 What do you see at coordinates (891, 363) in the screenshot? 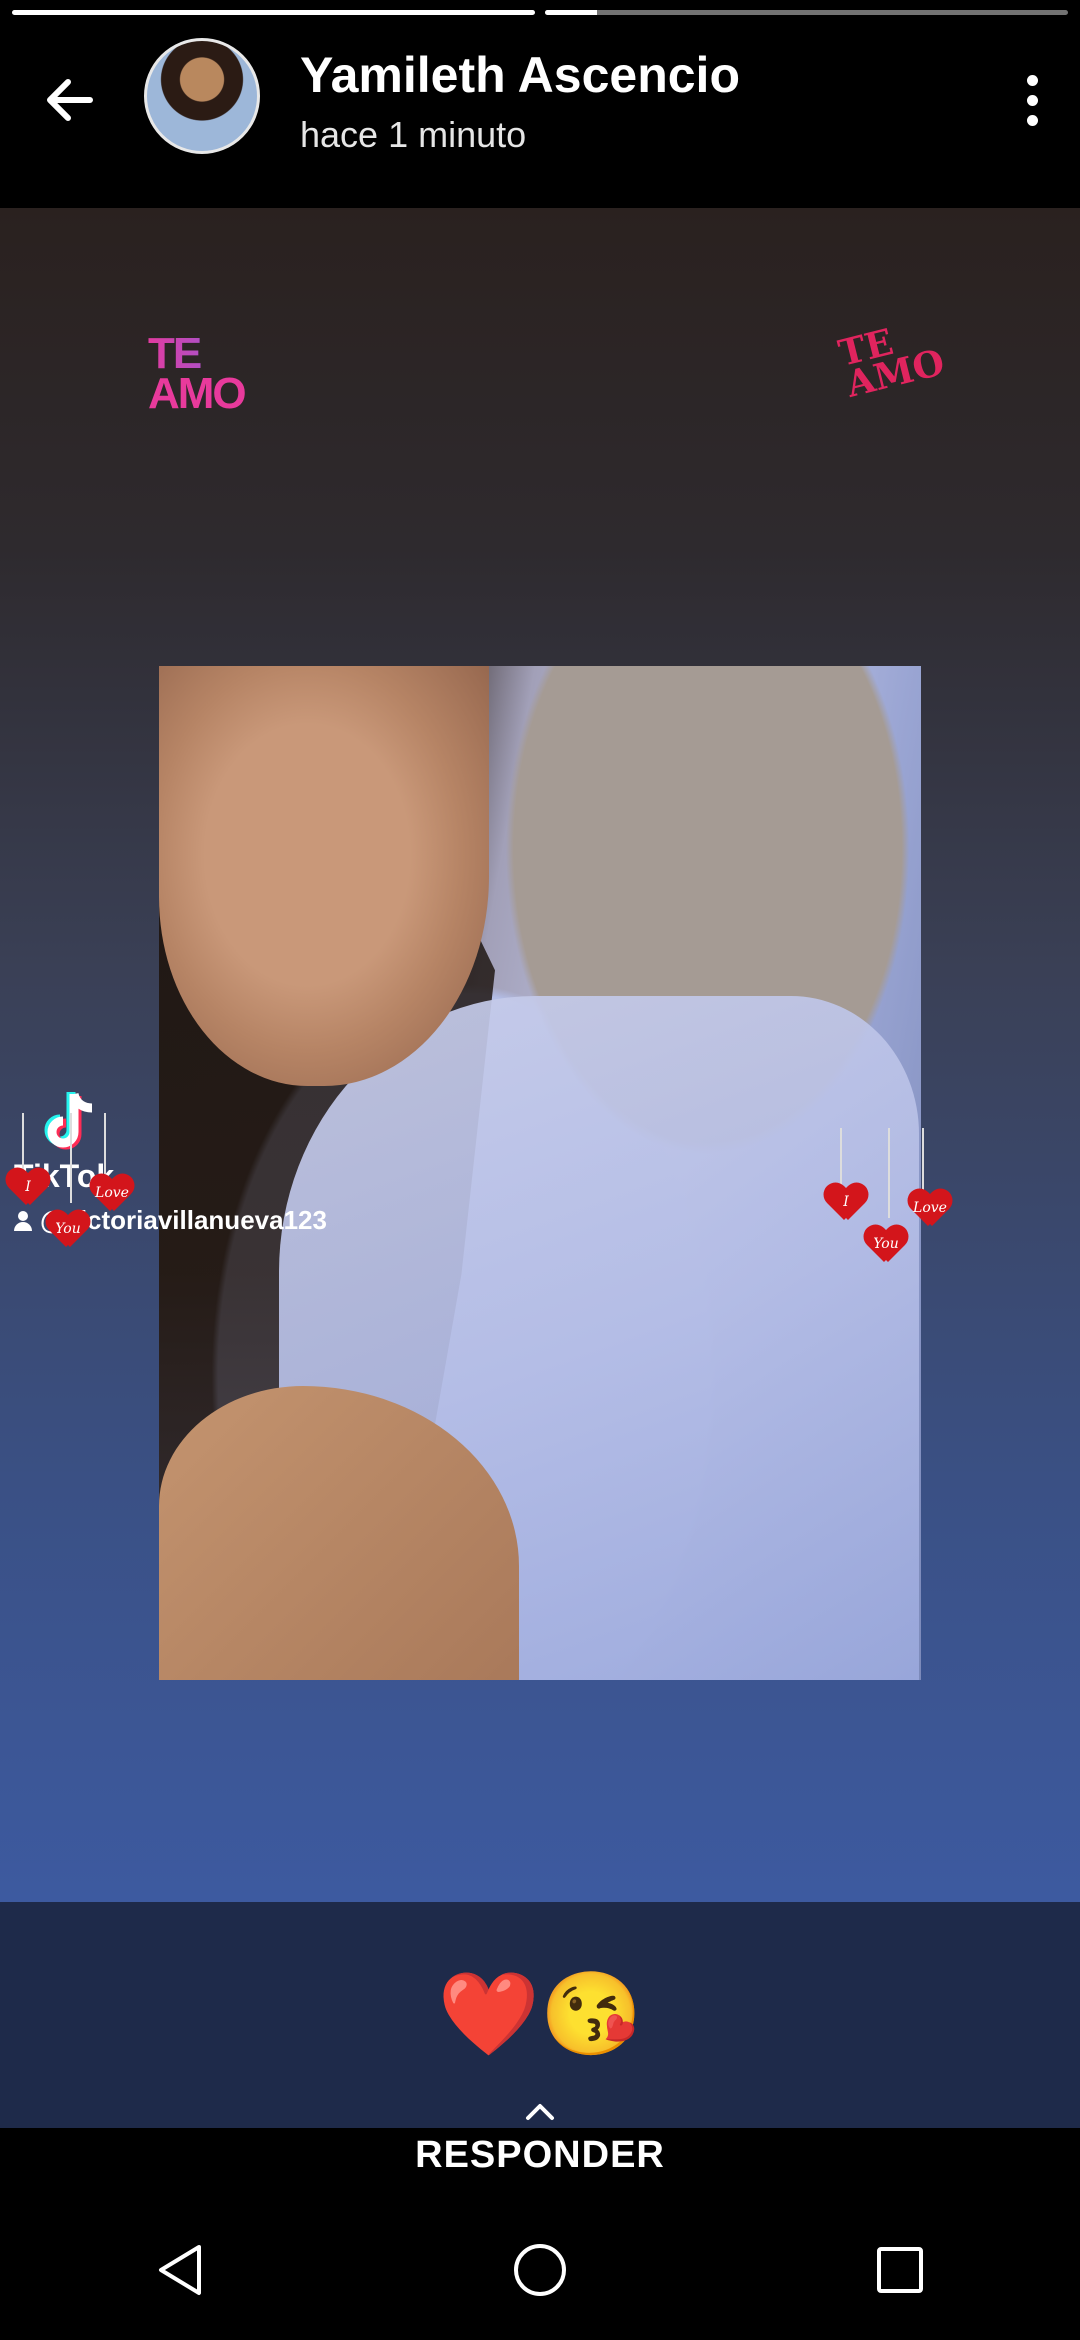
I see `te-amo-sticker-right: TE AMO` at bounding box center [891, 363].